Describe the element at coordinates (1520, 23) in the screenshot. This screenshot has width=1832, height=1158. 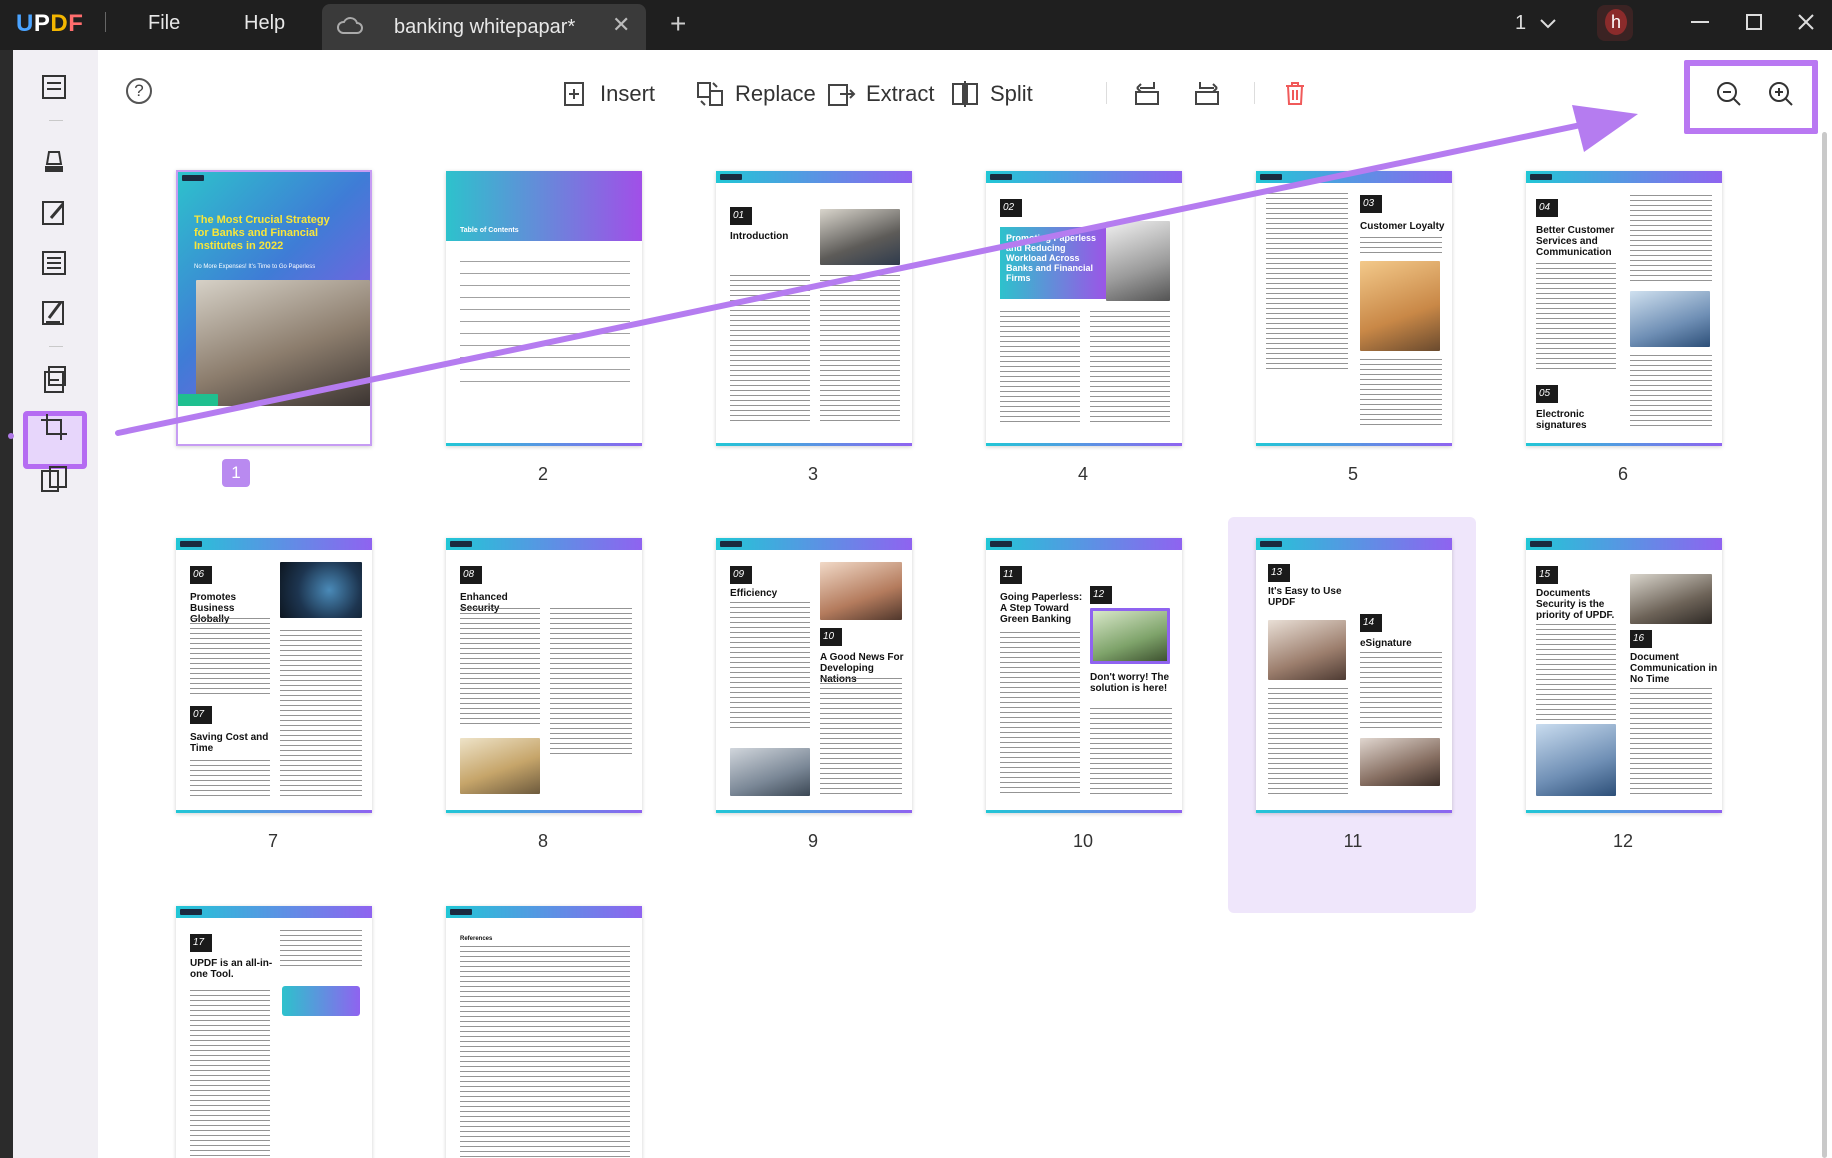
I see `window-count: 1` at that location.